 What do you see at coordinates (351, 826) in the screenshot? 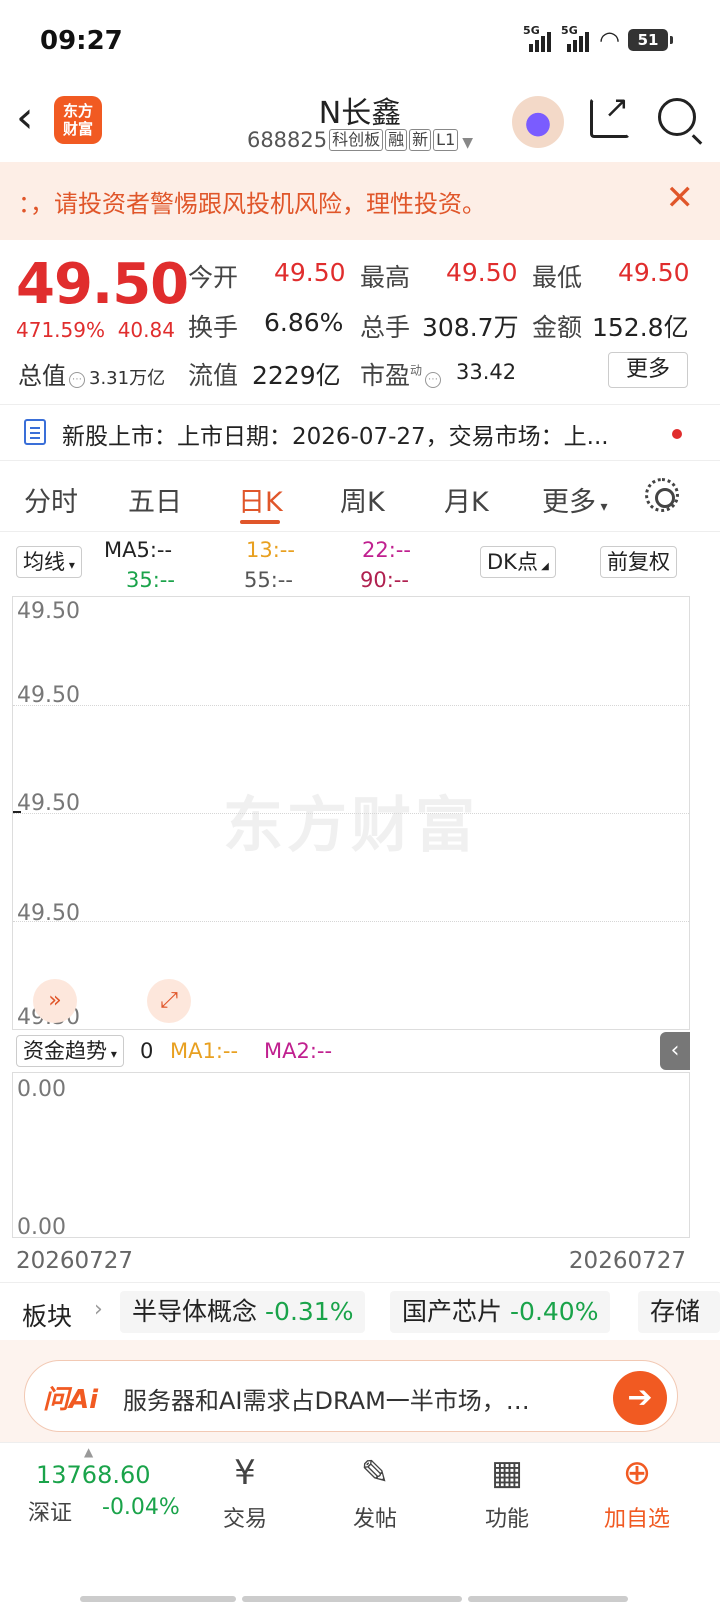
I see `watermark: 东方财富` at bounding box center [351, 826].